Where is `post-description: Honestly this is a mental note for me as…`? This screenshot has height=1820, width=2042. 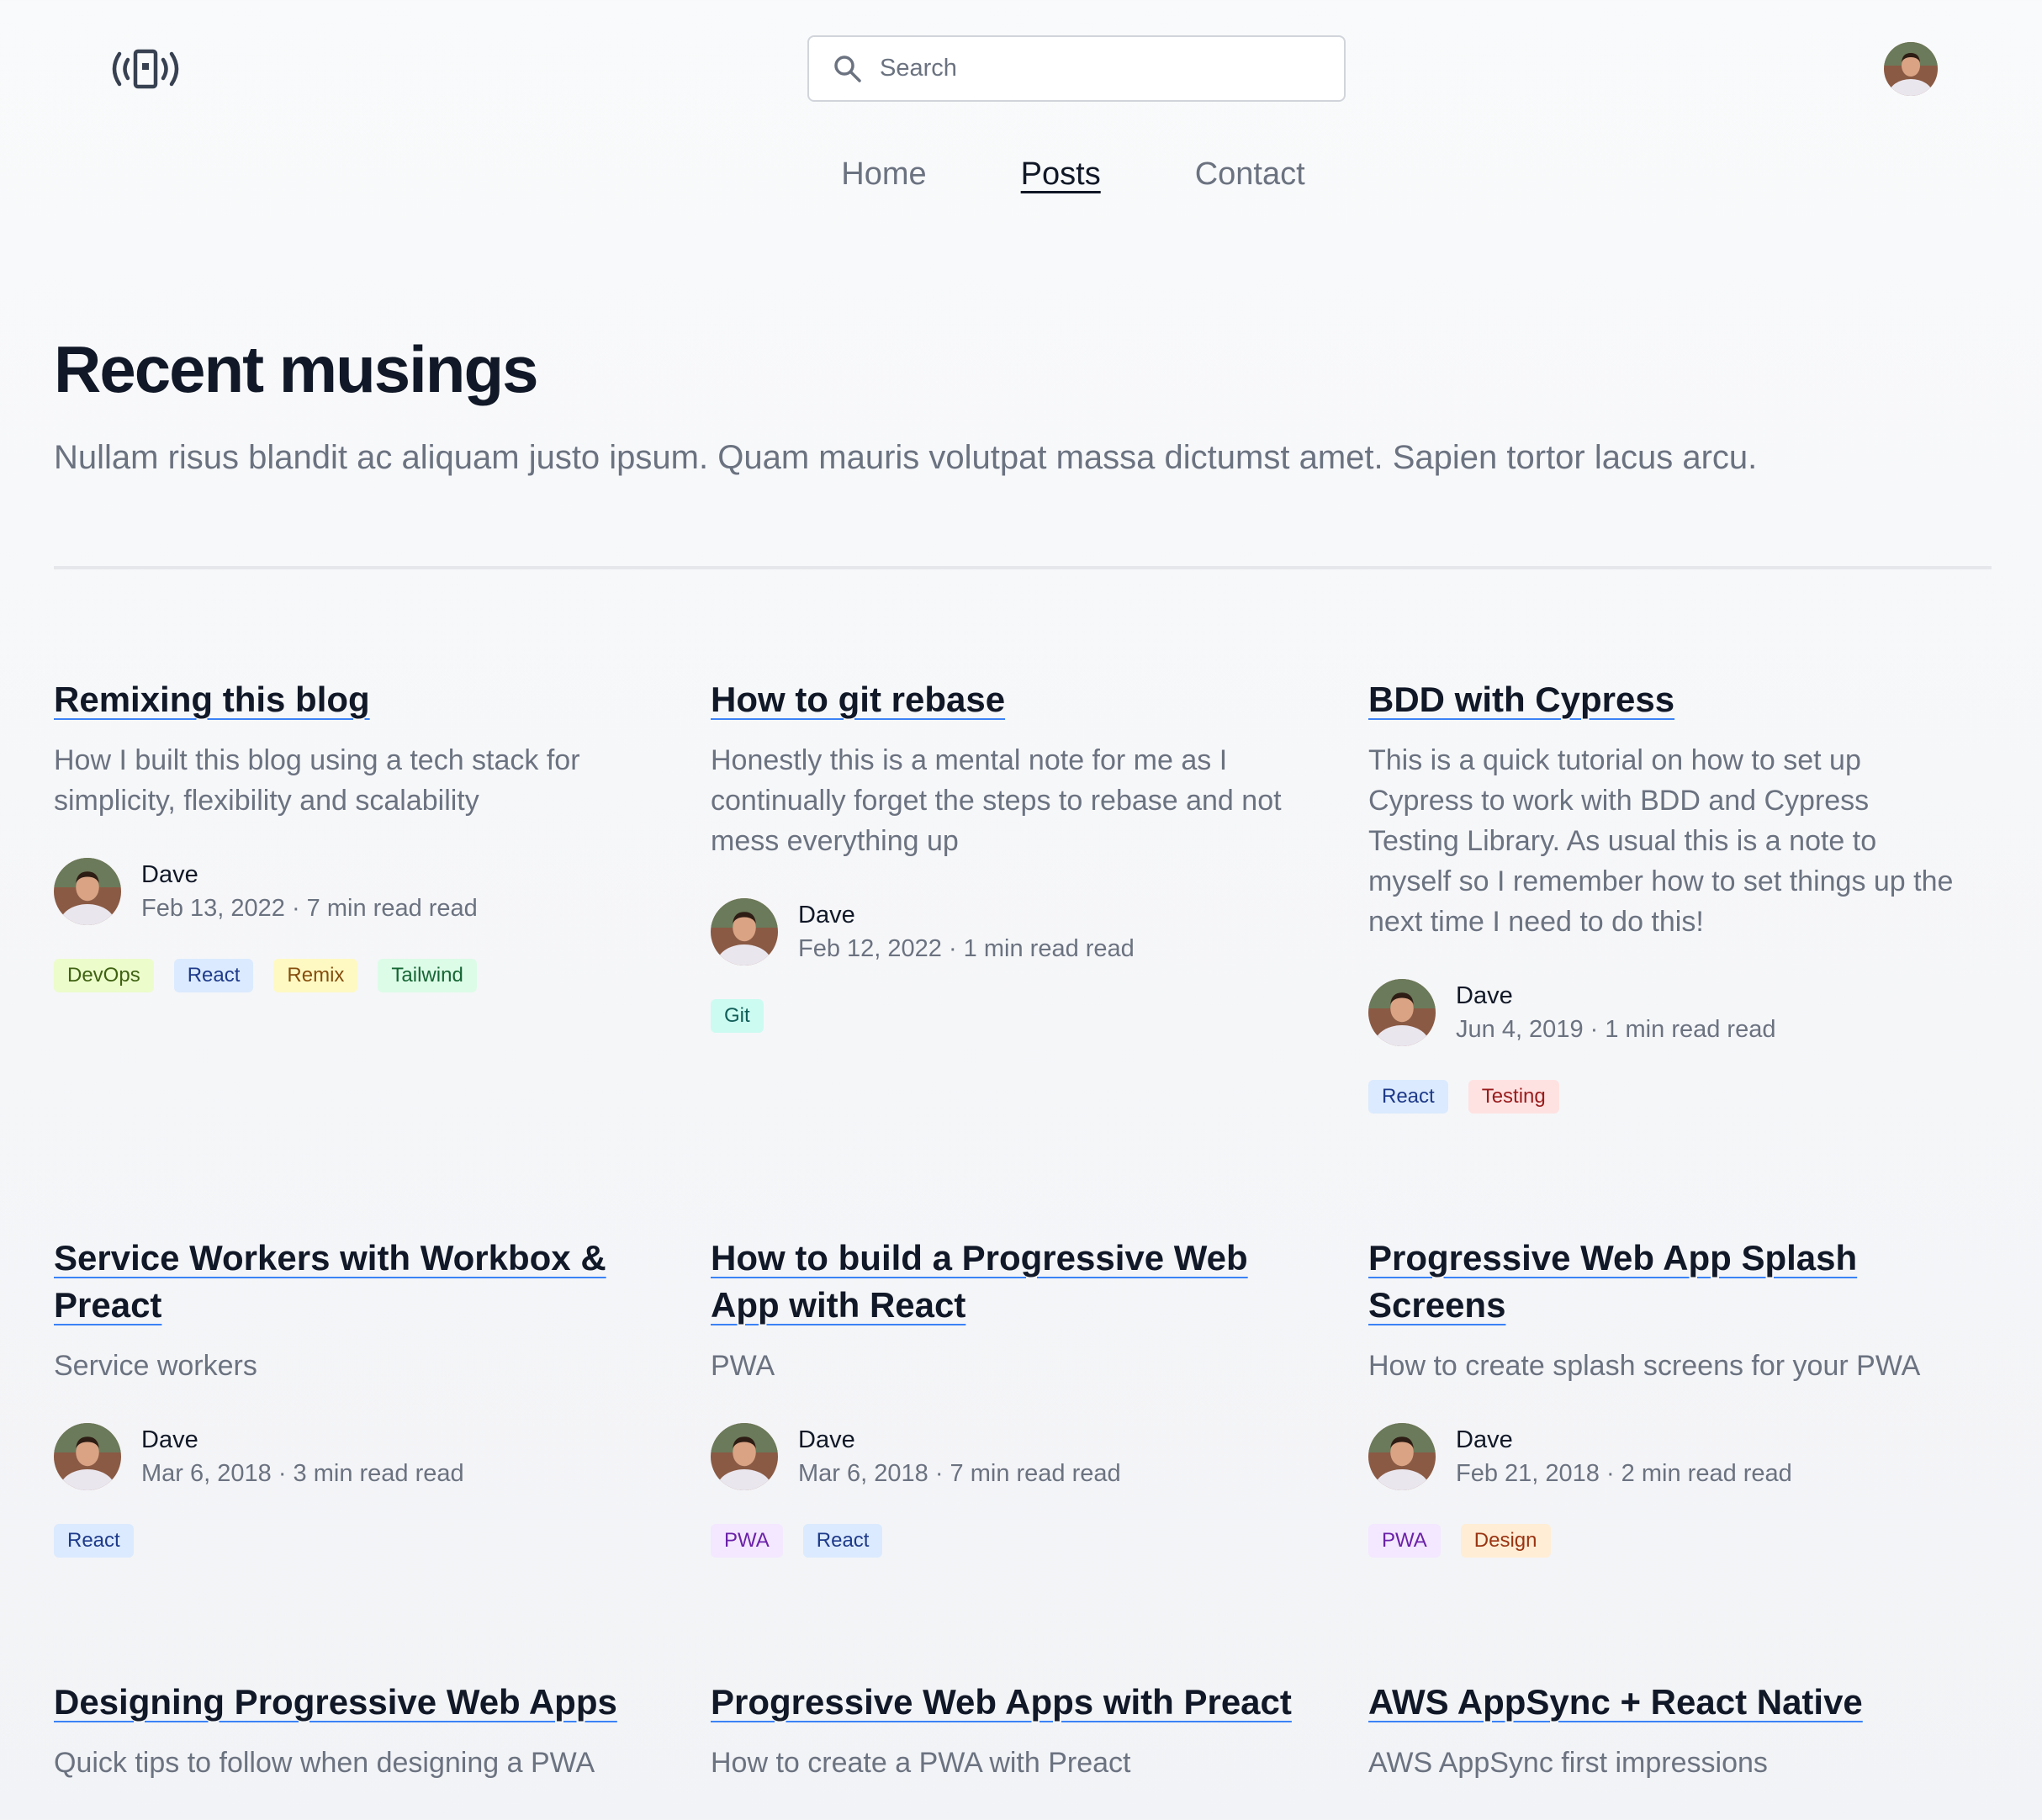 post-description: Honestly this is a mental note for me as… is located at coordinates (997, 800).